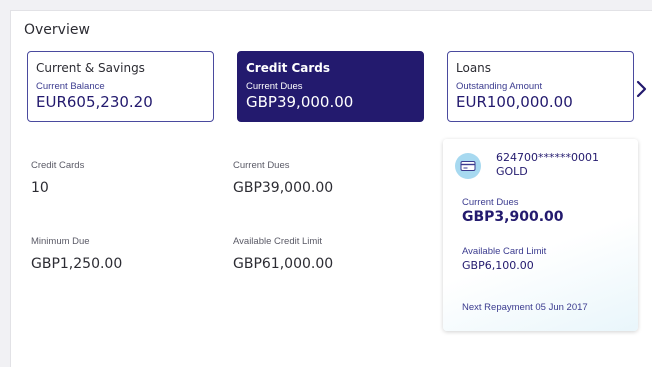 The width and height of the screenshot is (652, 367). I want to click on card-number: 624700******0001, so click(547, 157).